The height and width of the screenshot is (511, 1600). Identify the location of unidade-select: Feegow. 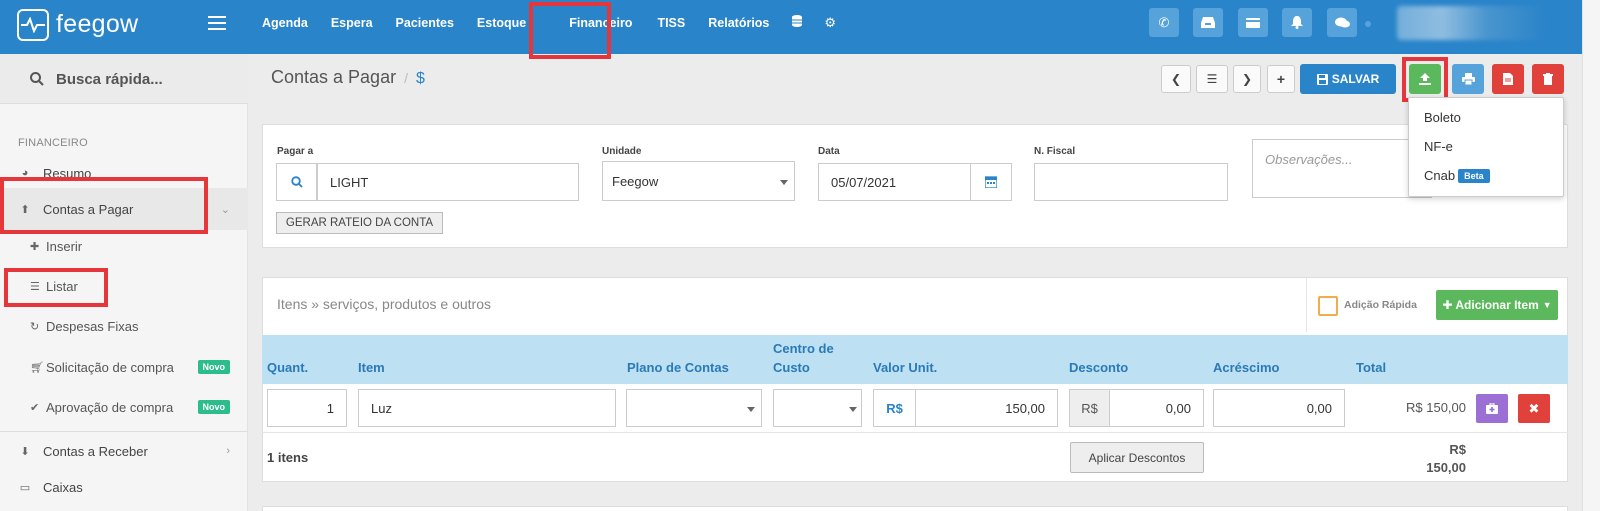
(698, 181).